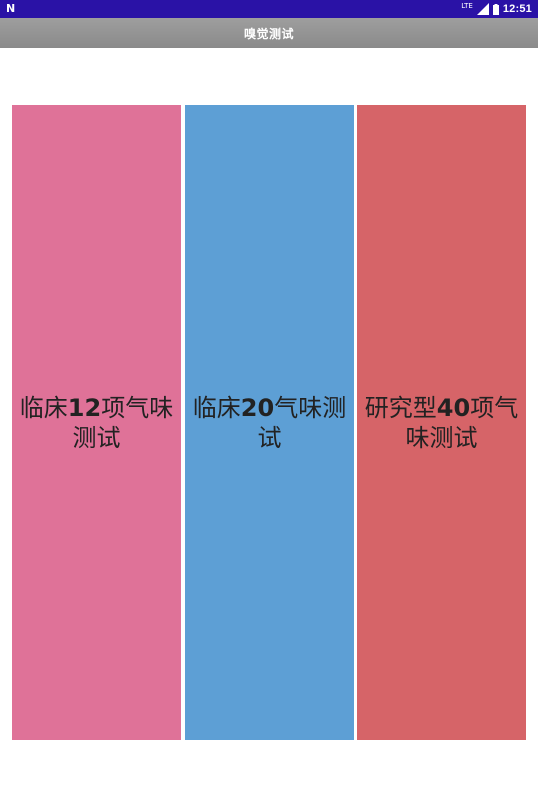 This screenshot has width=538, height=795. Describe the element at coordinates (467, 5) in the screenshot. I see `network-type-label: LTE` at that location.